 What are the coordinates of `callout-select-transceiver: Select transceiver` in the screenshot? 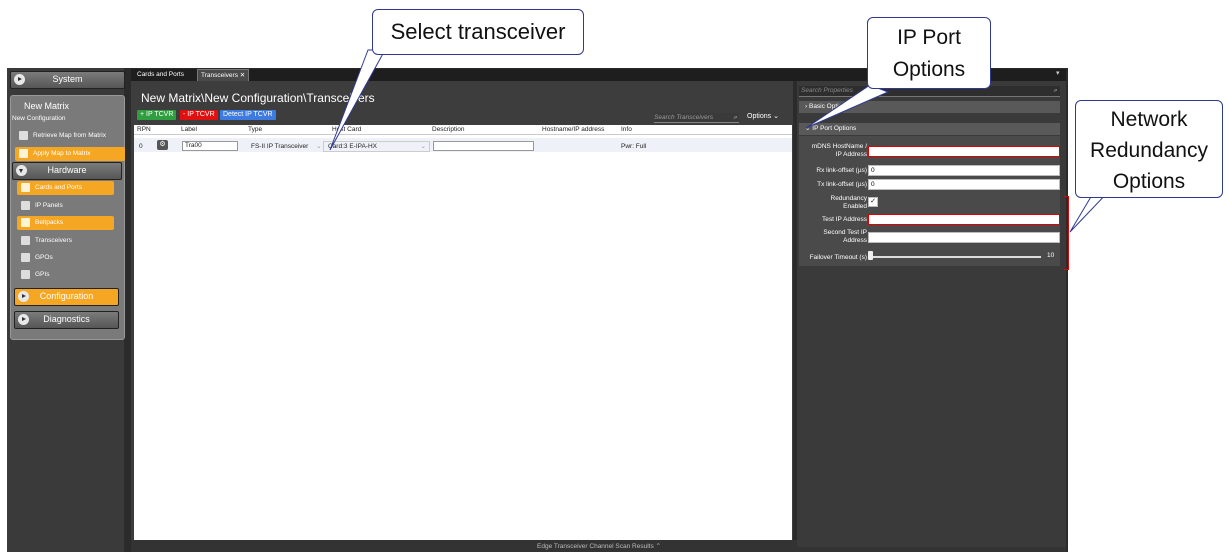 It's located at (478, 32).